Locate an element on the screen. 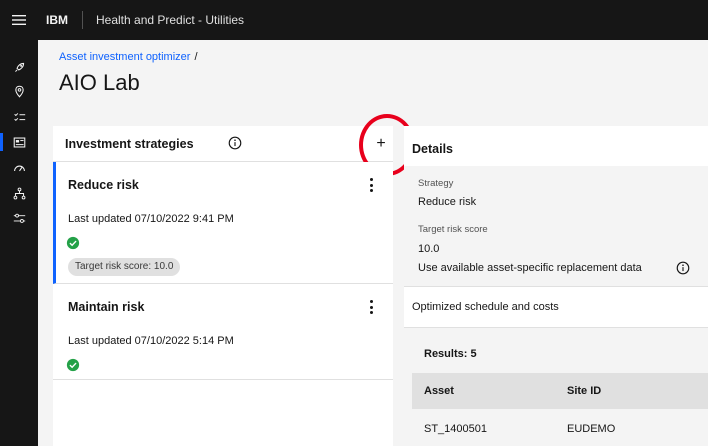  app-name: Health and Predict - Utilities is located at coordinates (170, 20).